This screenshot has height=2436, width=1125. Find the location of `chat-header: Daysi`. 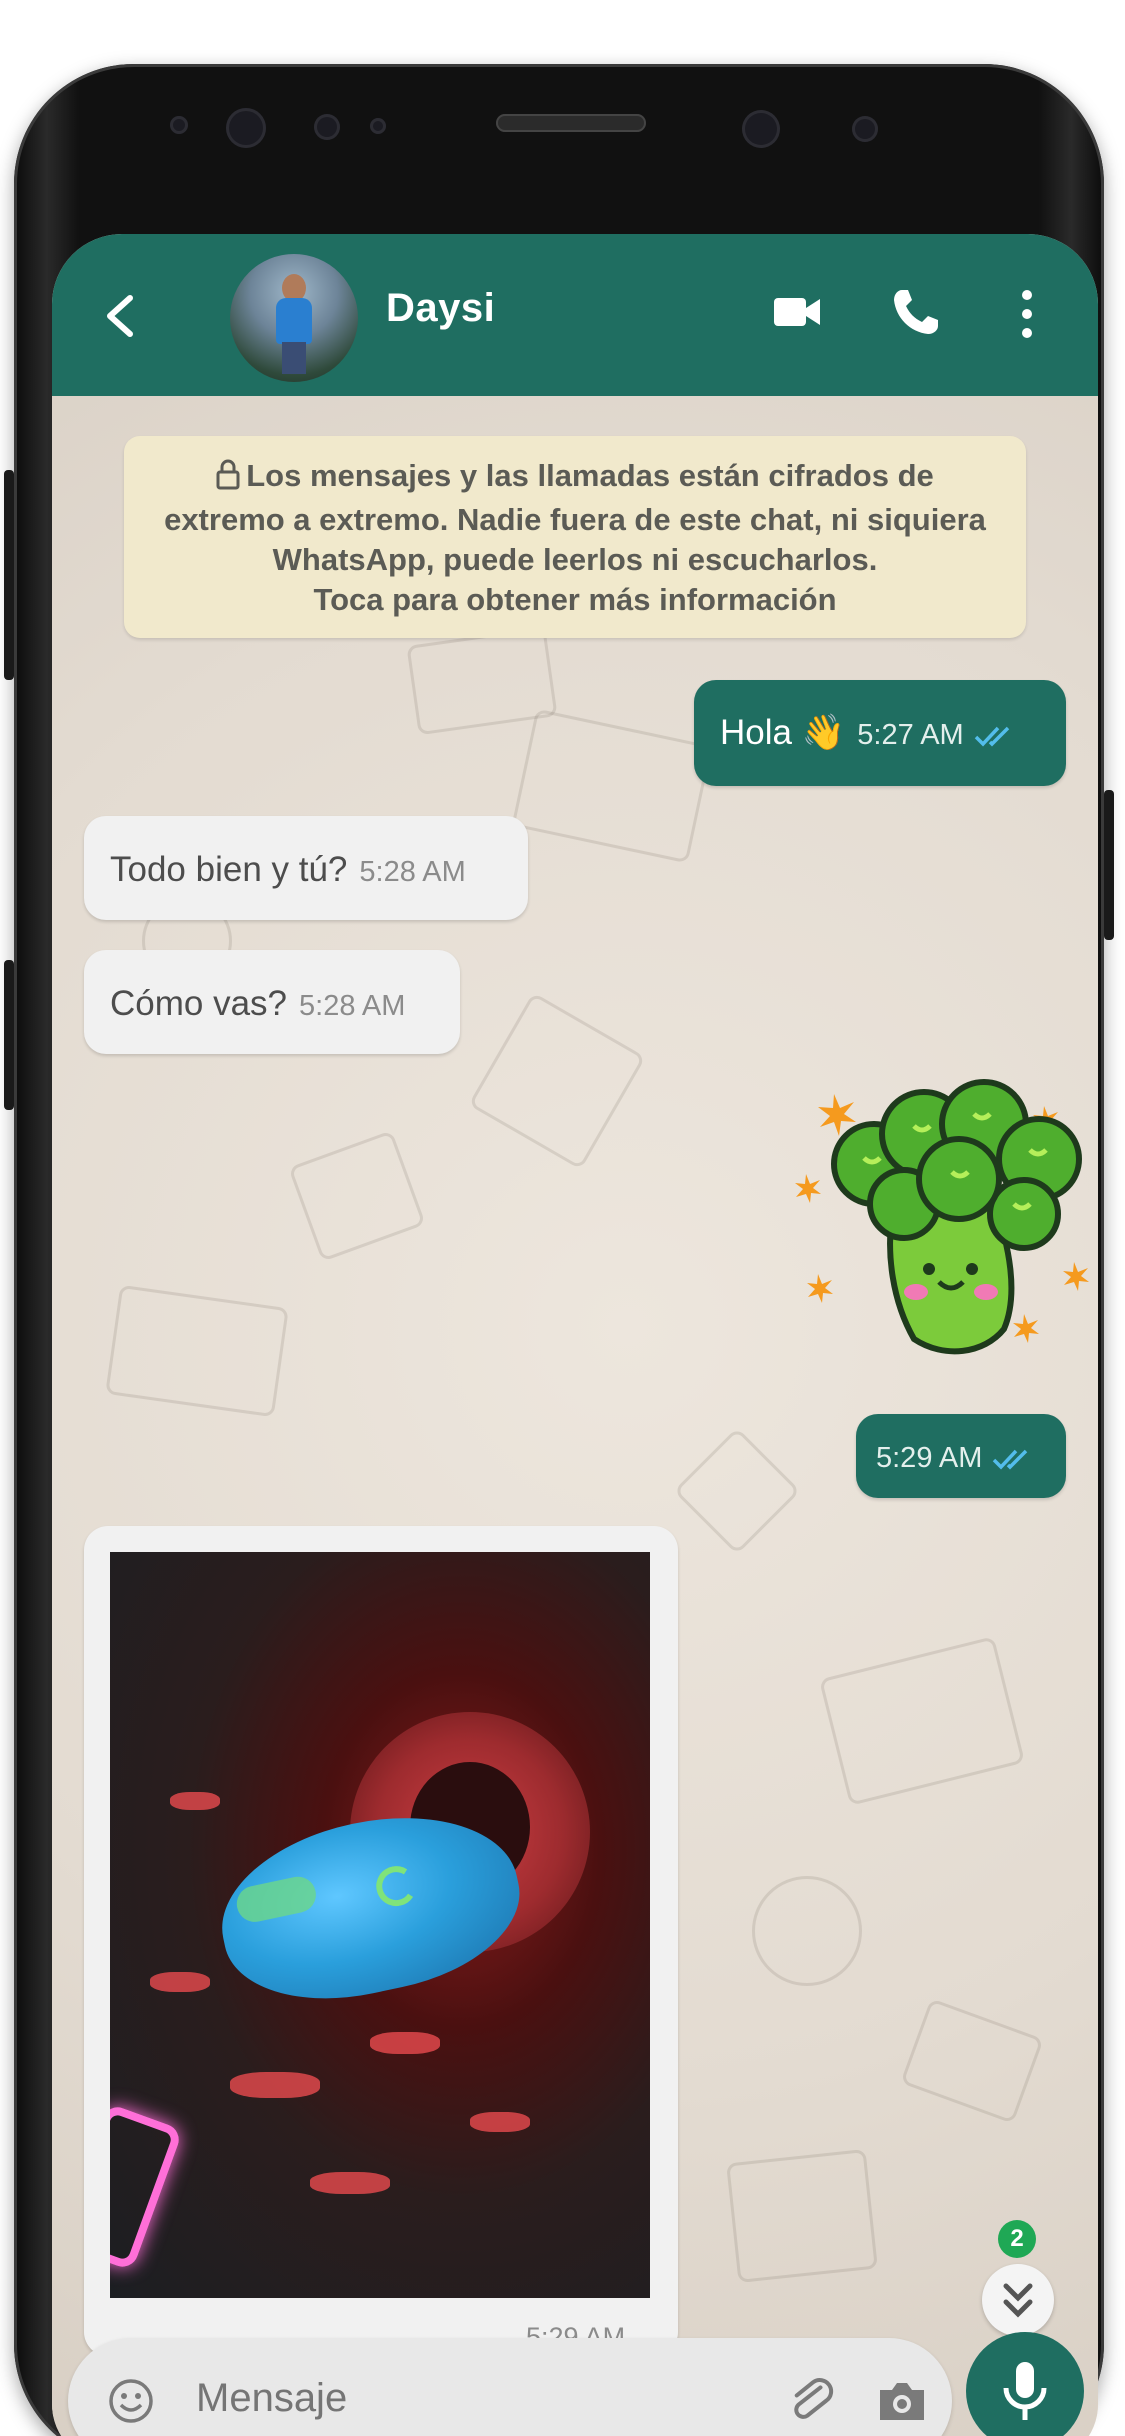

chat-header: Daysi is located at coordinates (575, 315).